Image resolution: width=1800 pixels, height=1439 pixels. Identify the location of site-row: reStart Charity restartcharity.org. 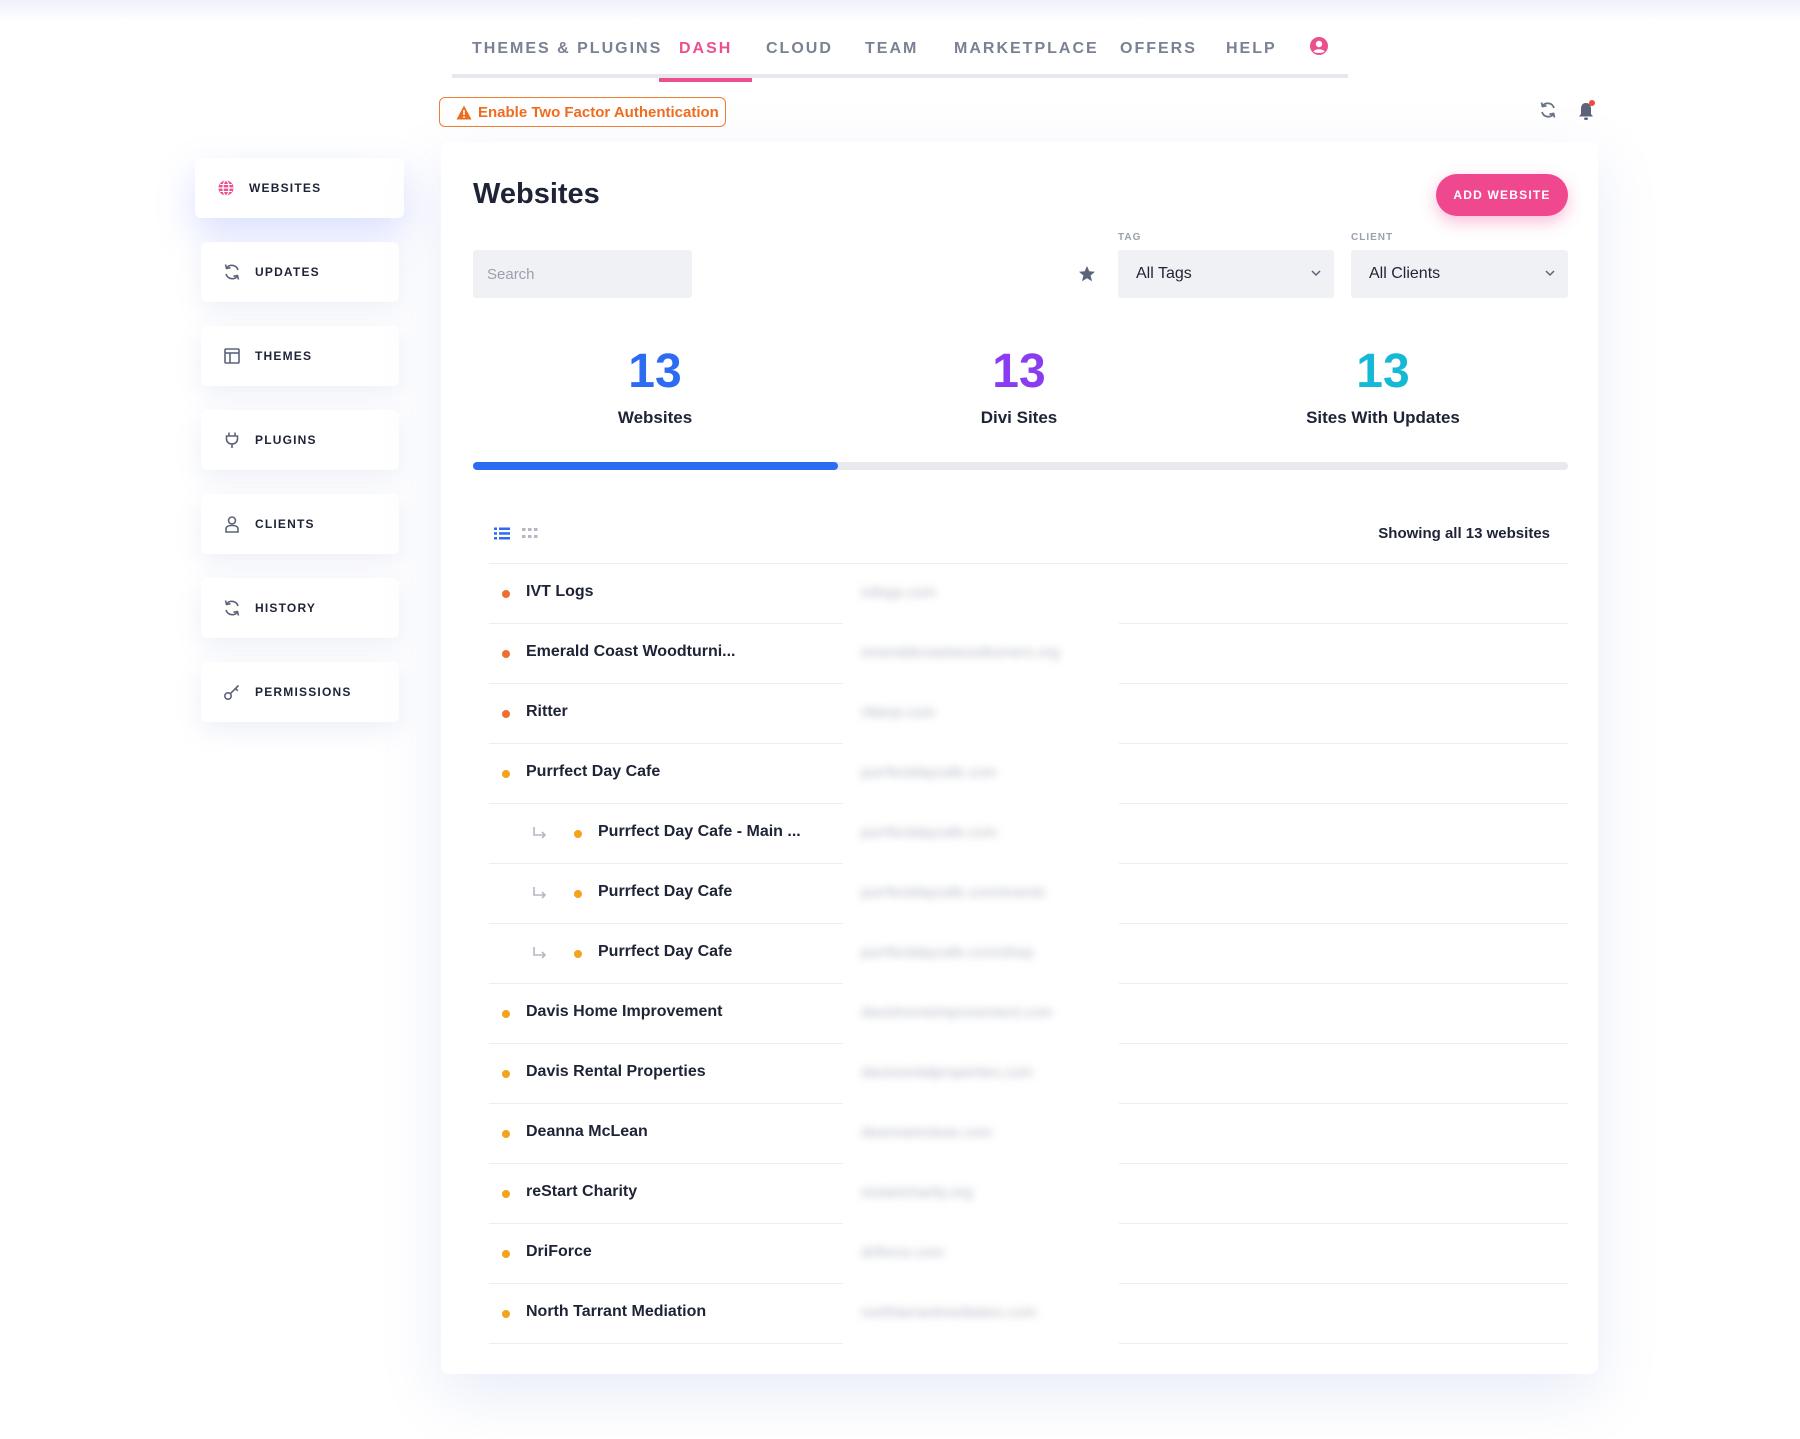
(1028, 1194).